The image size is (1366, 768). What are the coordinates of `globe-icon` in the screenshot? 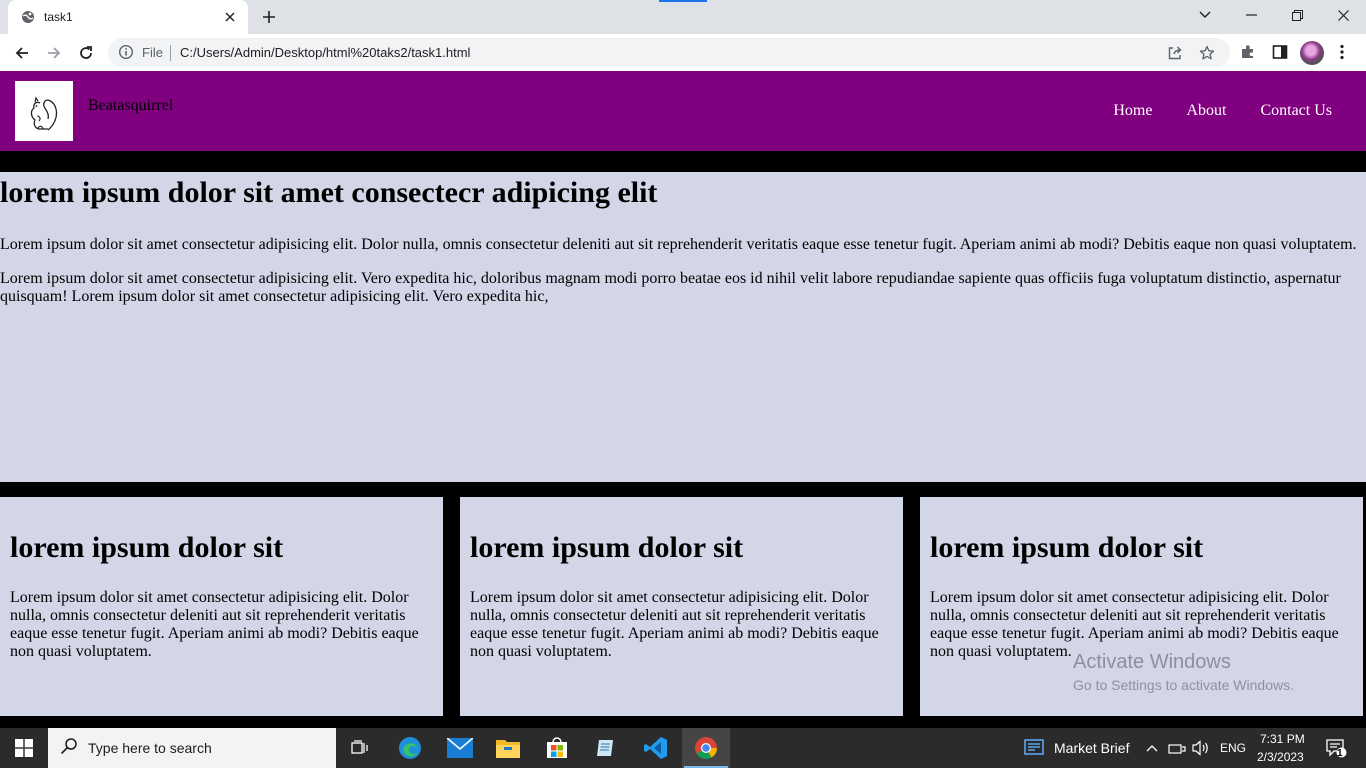 It's located at (28, 17).